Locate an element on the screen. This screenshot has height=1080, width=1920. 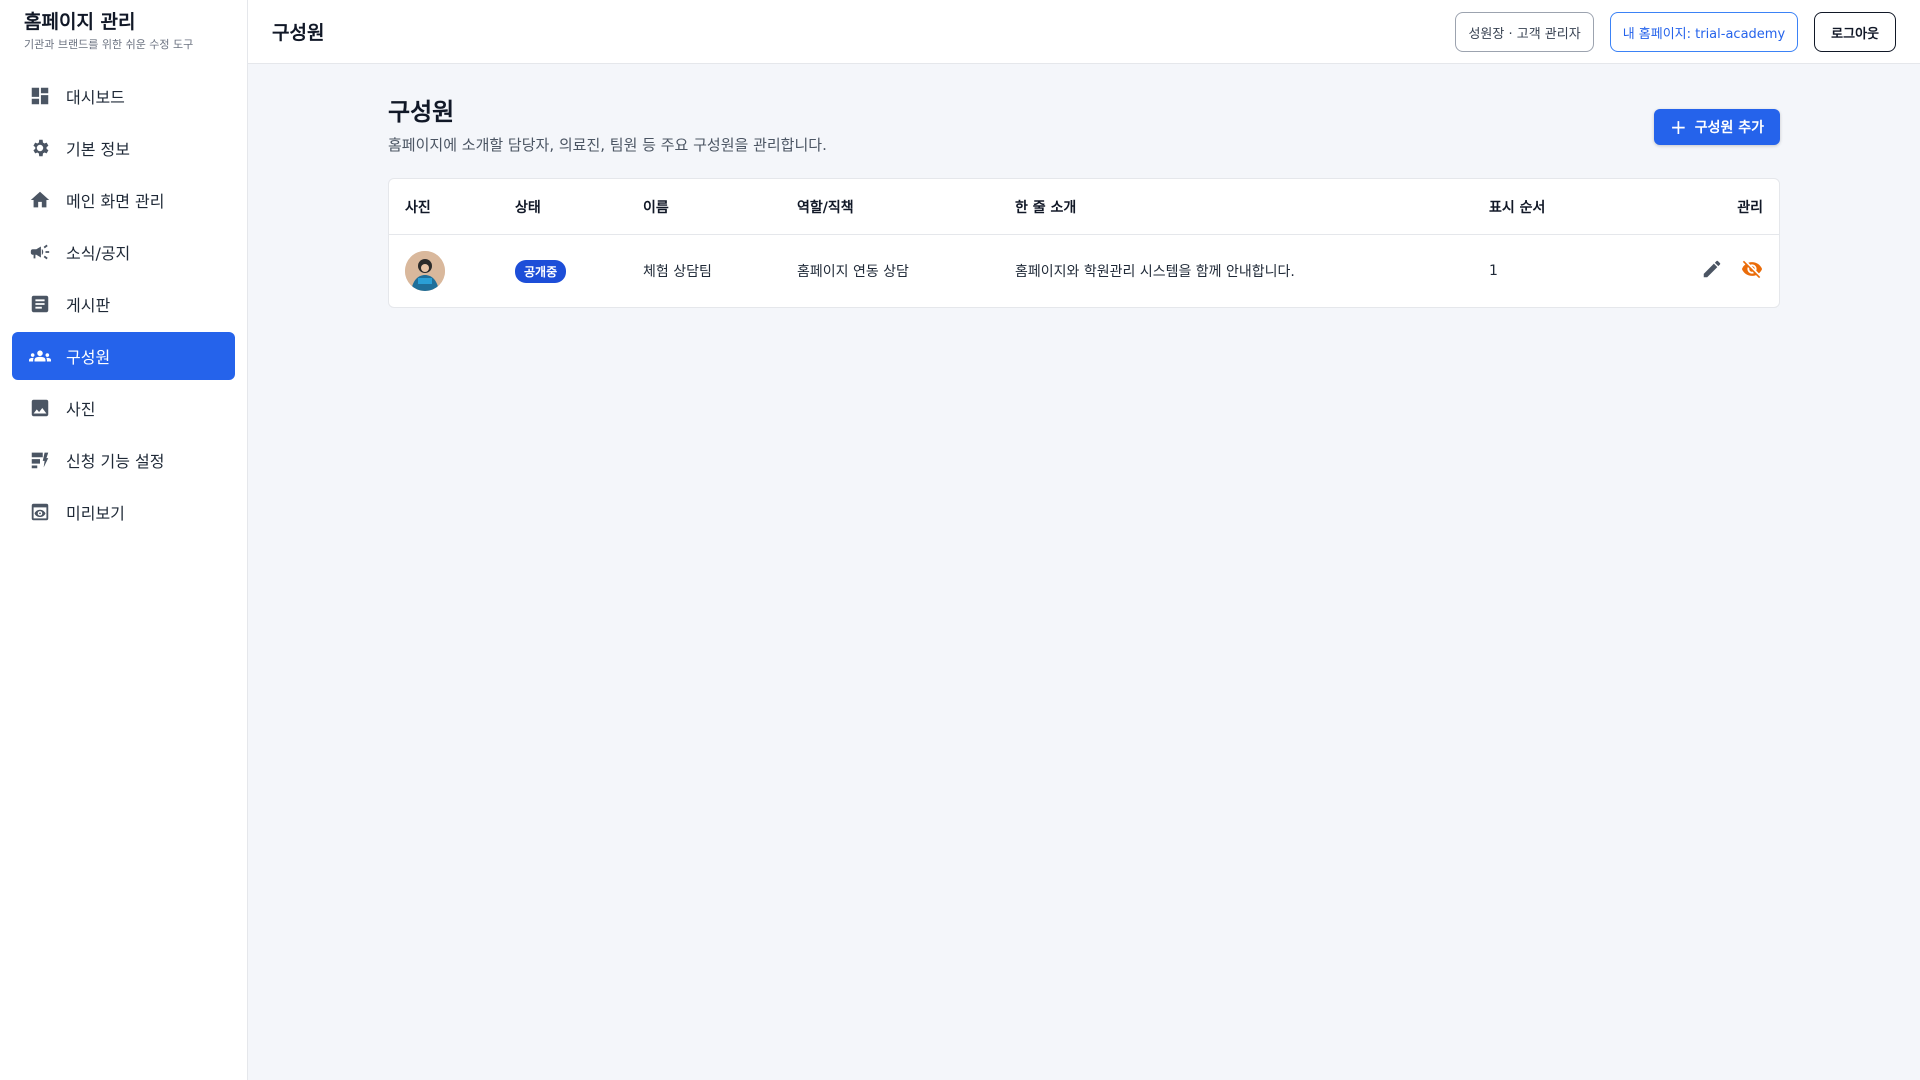
column-header-intro: 한 줄 소개 is located at coordinates (1046, 207).